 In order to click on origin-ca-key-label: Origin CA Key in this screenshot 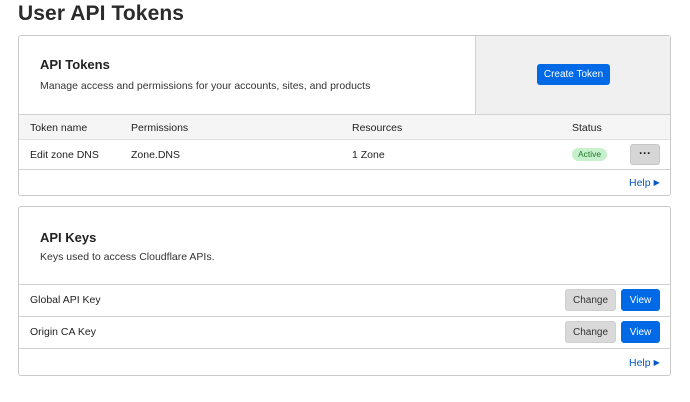, I will do `click(63, 332)`.